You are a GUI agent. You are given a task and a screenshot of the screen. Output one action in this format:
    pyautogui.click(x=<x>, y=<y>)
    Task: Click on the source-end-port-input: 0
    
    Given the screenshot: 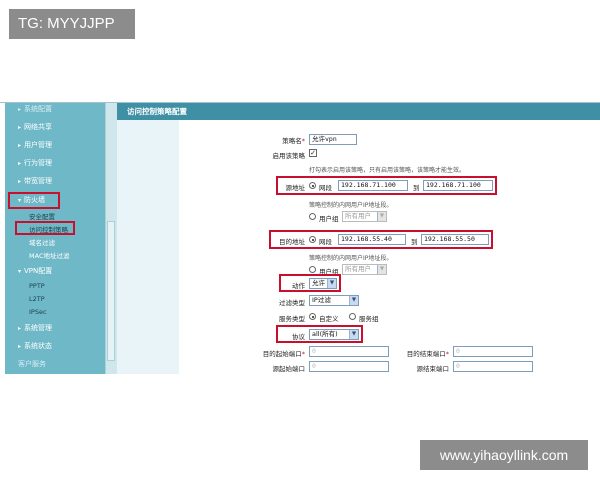 What is the action you would take?
    pyautogui.click(x=493, y=366)
    